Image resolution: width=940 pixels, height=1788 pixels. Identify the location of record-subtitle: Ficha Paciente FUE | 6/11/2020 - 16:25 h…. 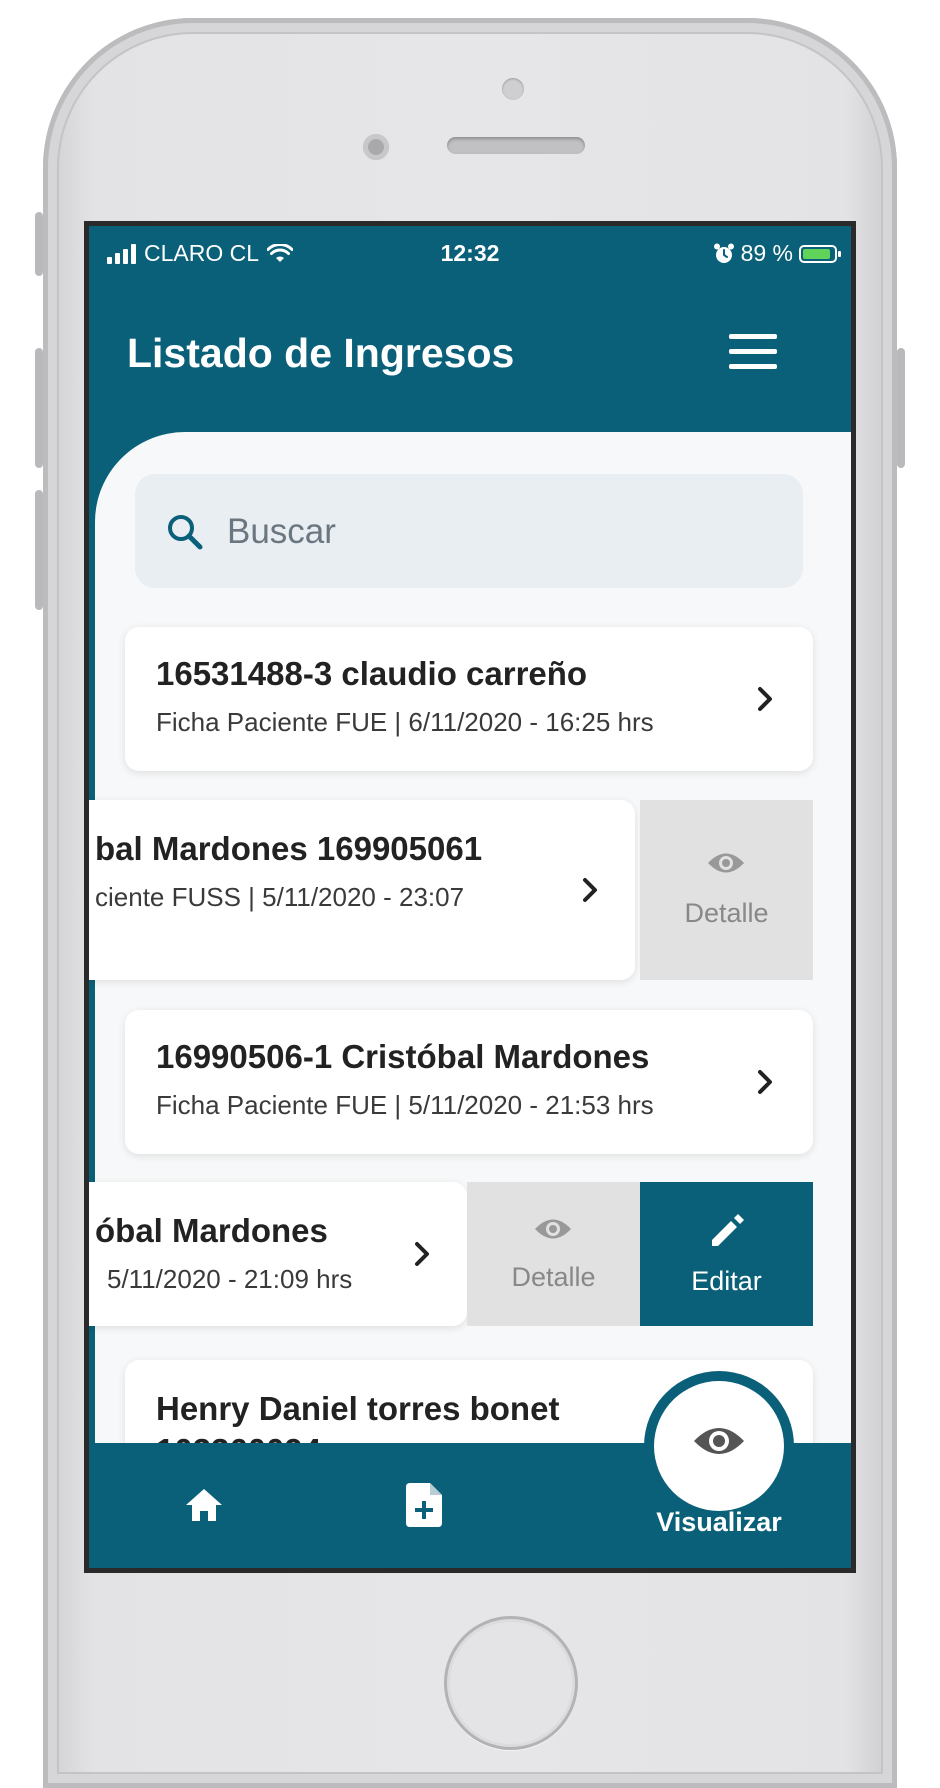
(405, 722).